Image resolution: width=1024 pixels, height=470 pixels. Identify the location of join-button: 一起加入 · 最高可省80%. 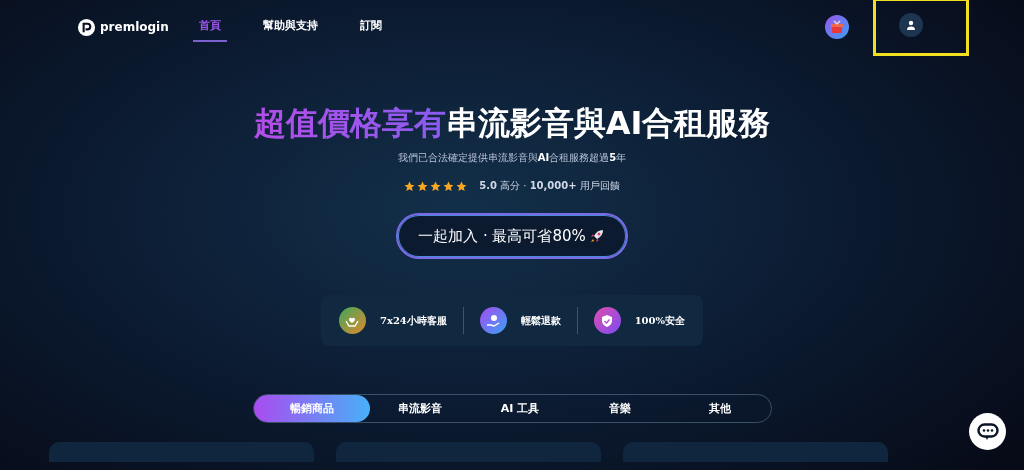
(512, 236).